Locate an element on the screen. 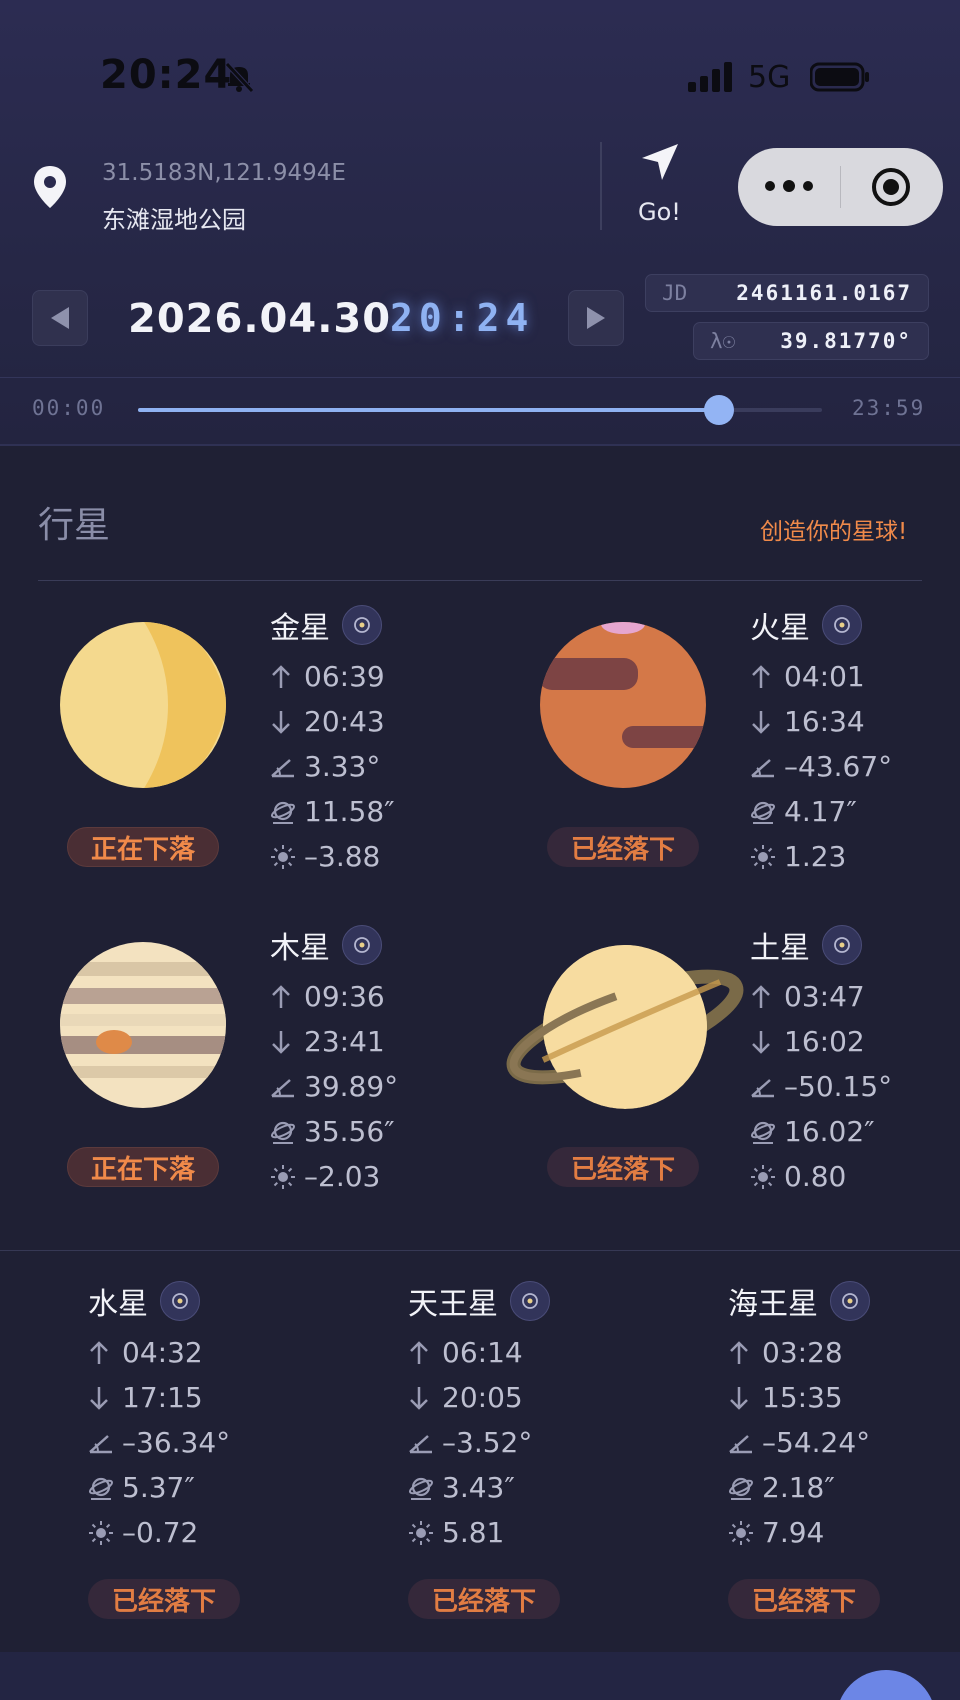 The image size is (960, 1700). slider-end-label: 23:59 is located at coordinates (889, 408).